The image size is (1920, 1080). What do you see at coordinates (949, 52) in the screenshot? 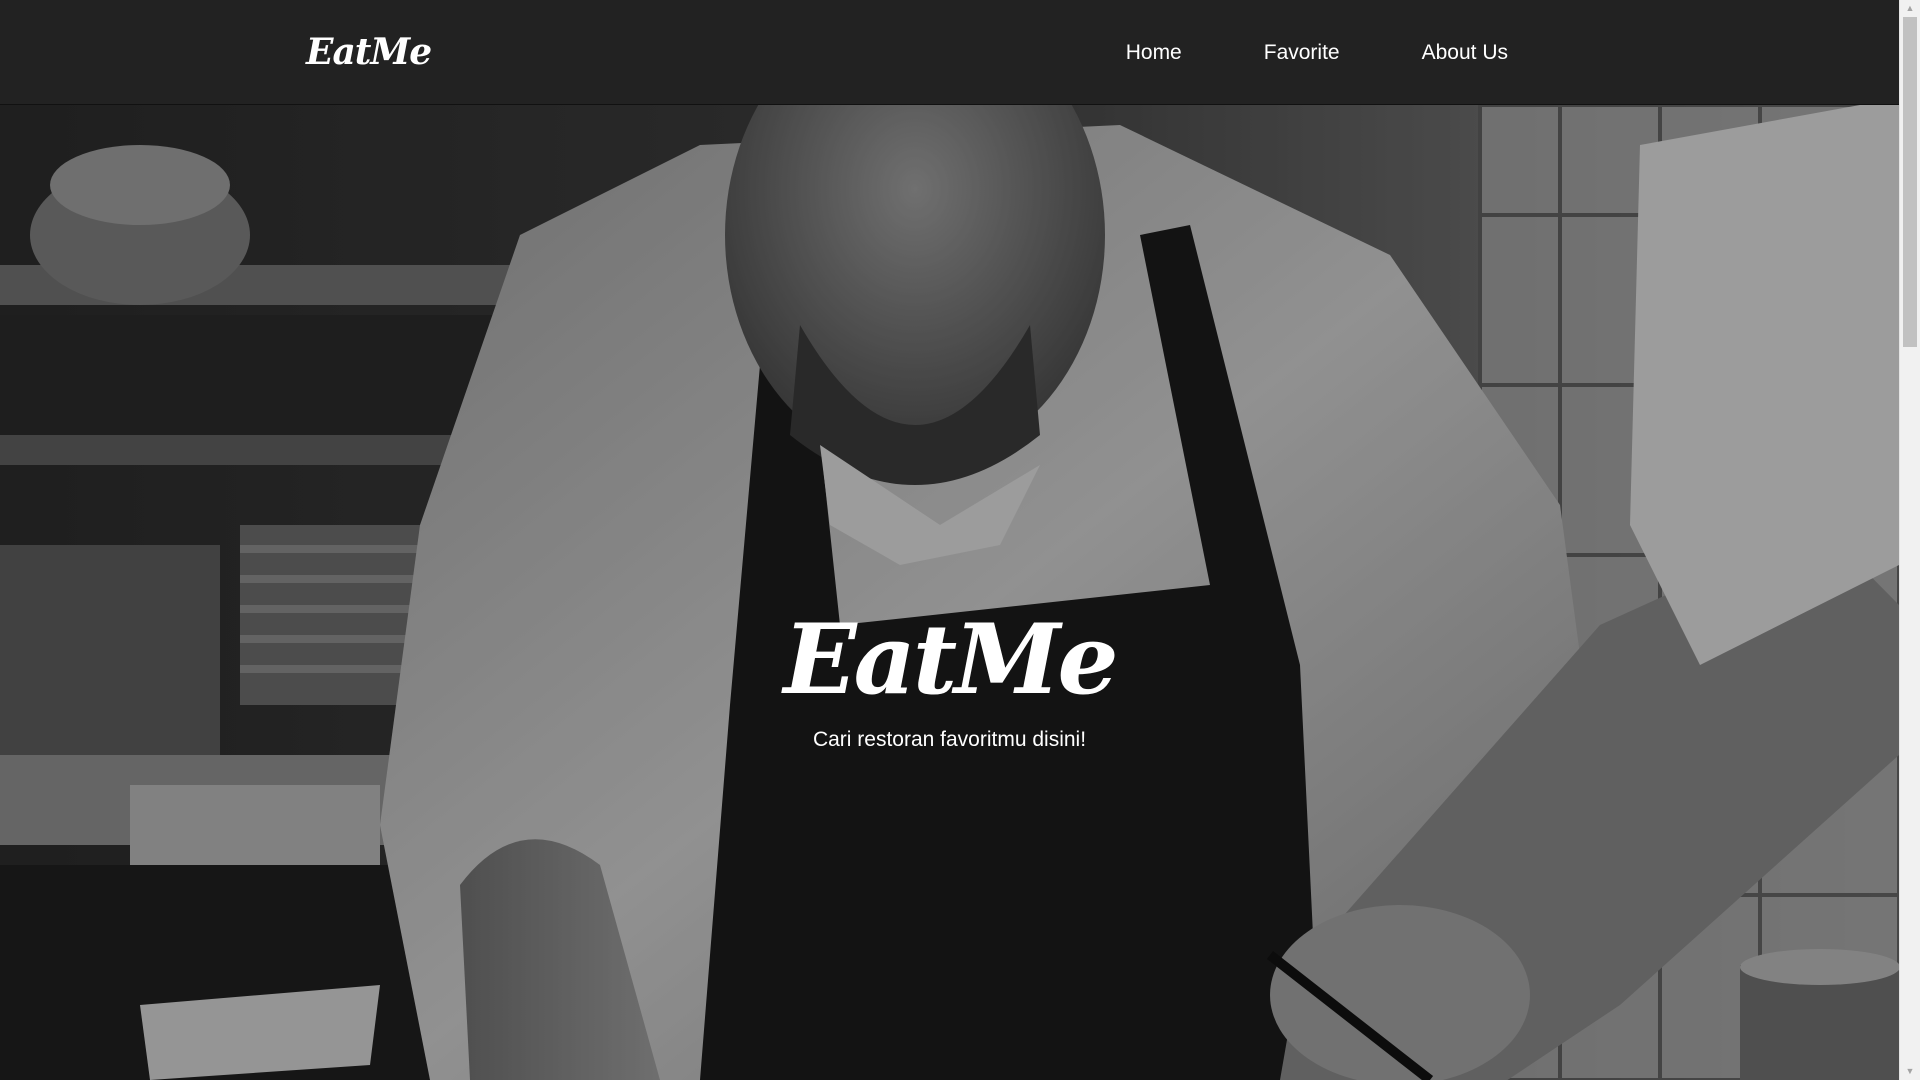
I see `app-header: EatMe Home Favorite About Us` at bounding box center [949, 52].